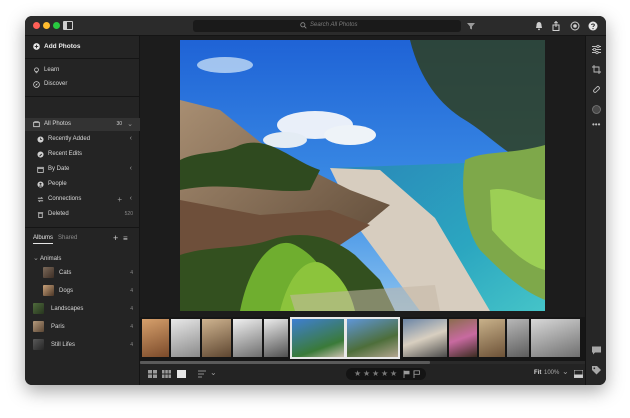  What do you see at coordinates (82, 345) in the screenshot?
I see `album-still-lifes: Still Lifes 4` at bounding box center [82, 345].